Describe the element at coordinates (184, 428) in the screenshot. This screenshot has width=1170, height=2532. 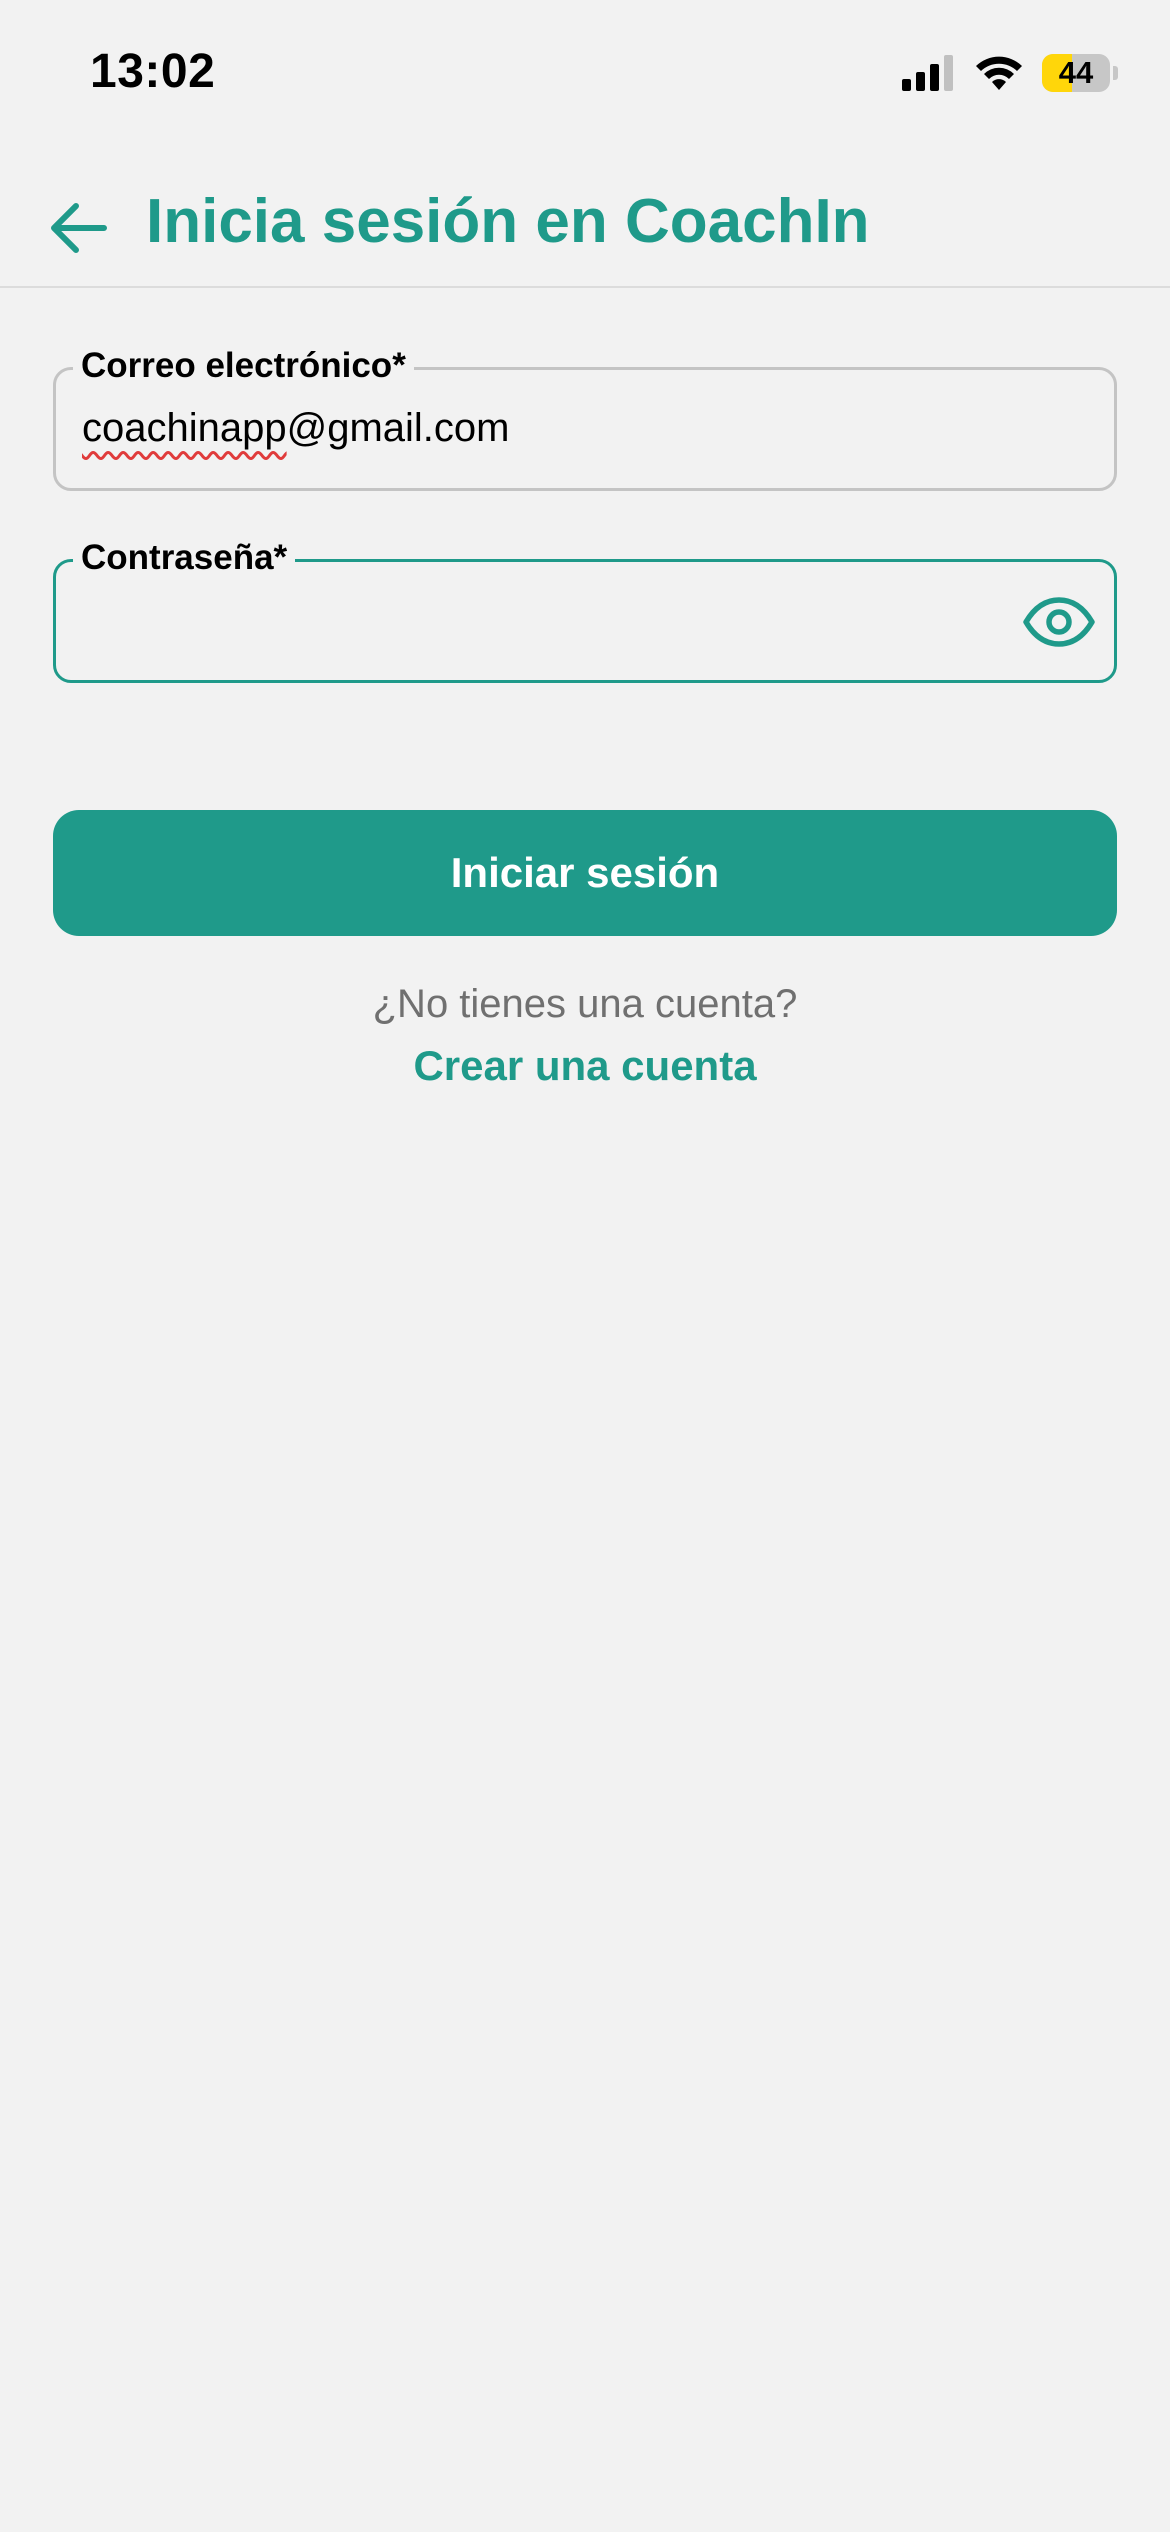
I see `email-value-misspelled: coachinapp` at that location.